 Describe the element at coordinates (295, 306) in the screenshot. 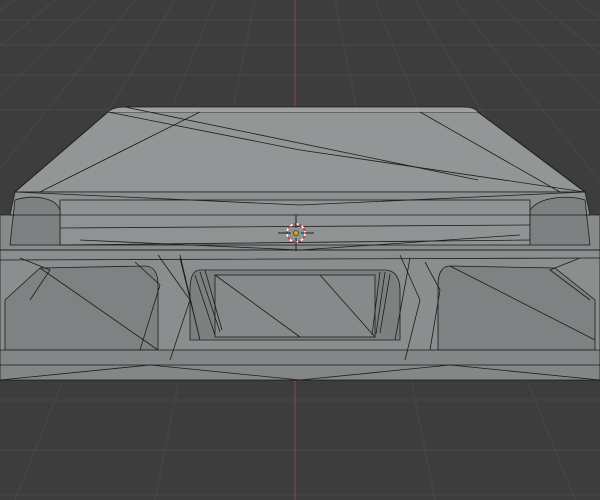

I see `mesh-window-center-recess` at that location.